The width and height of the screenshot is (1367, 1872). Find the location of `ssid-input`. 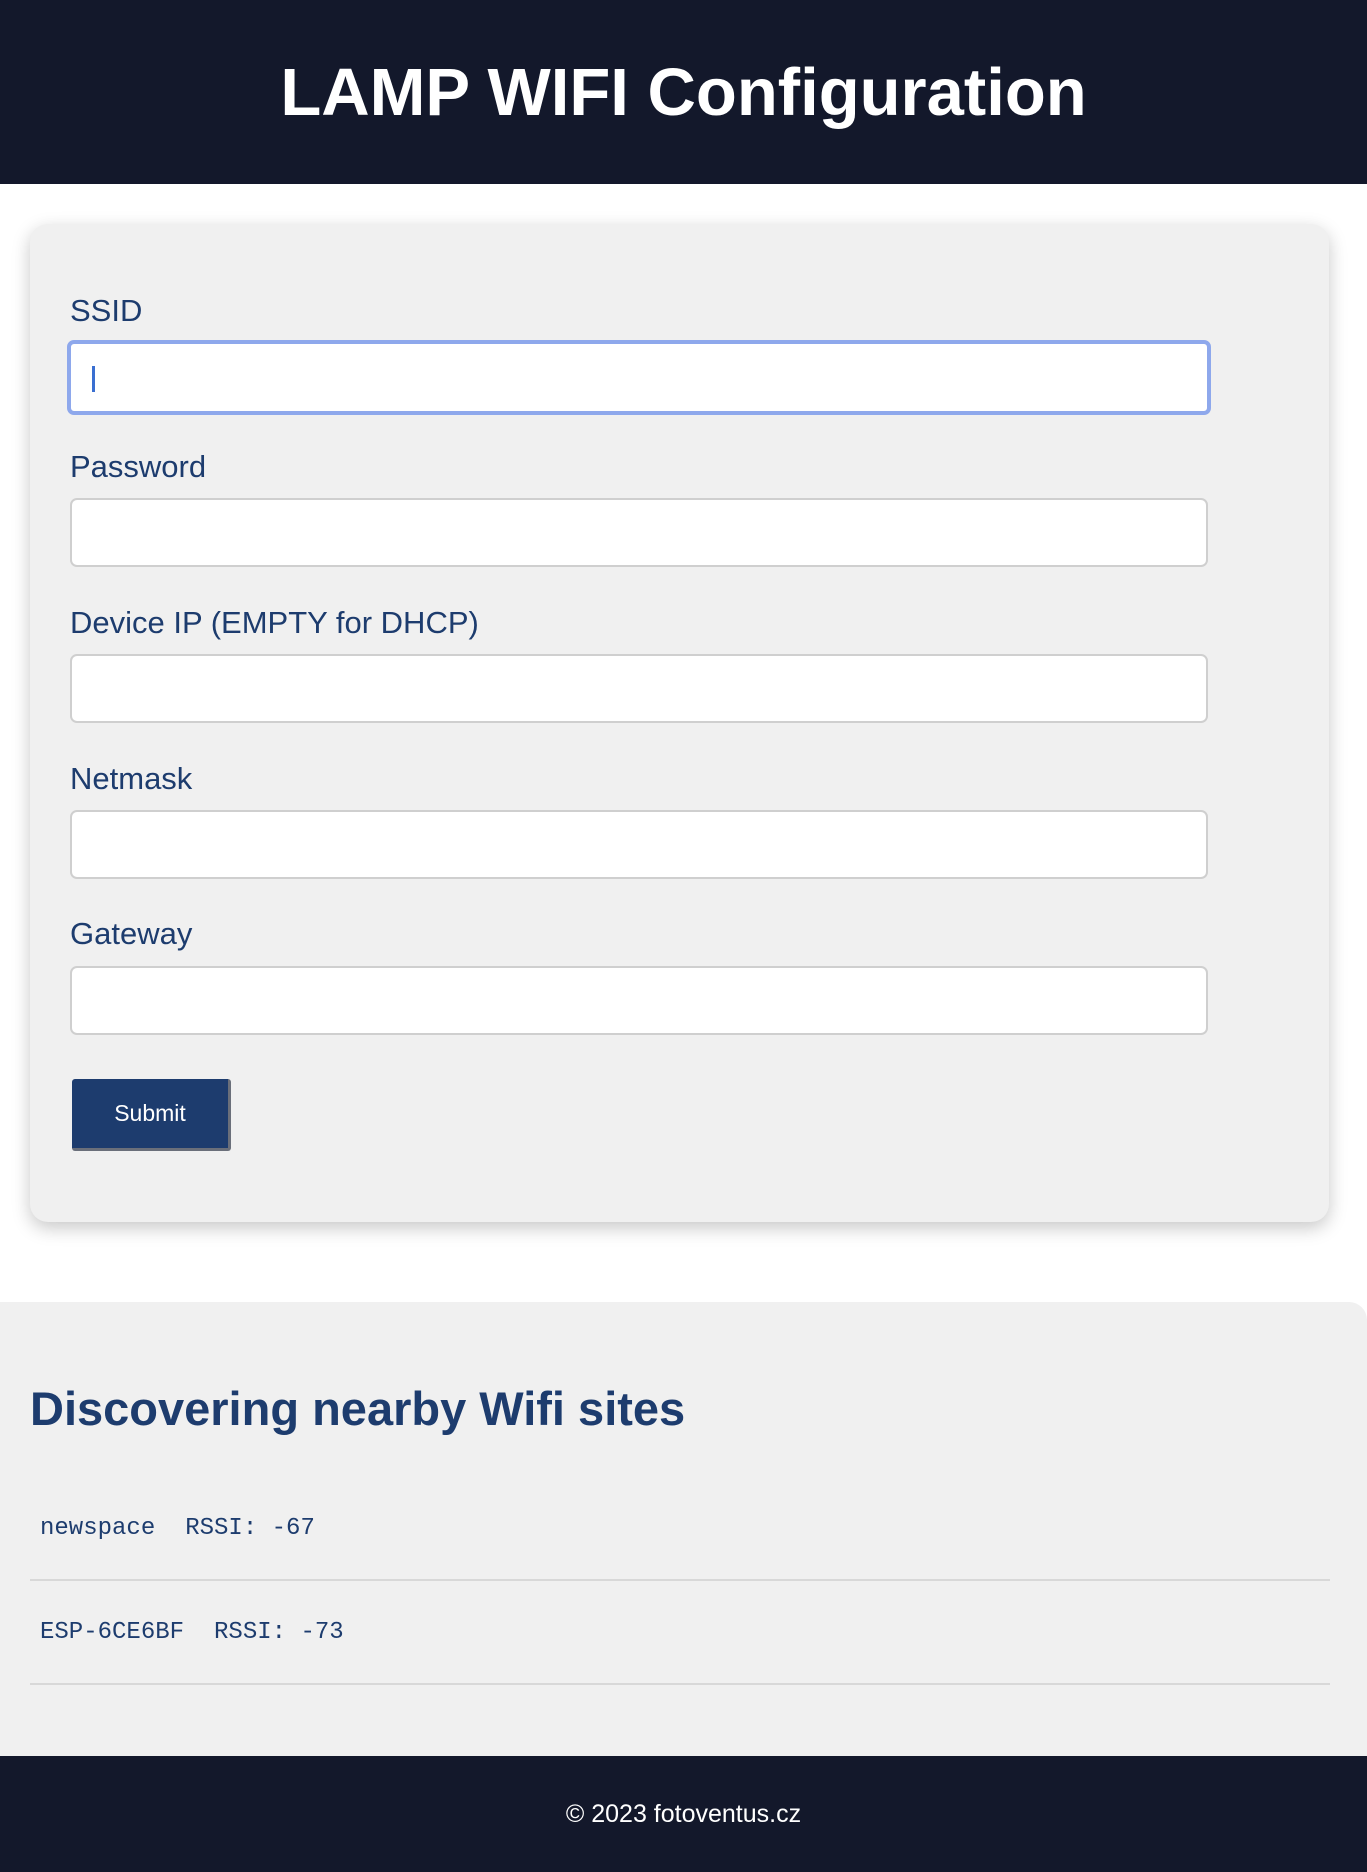

ssid-input is located at coordinates (639, 377).